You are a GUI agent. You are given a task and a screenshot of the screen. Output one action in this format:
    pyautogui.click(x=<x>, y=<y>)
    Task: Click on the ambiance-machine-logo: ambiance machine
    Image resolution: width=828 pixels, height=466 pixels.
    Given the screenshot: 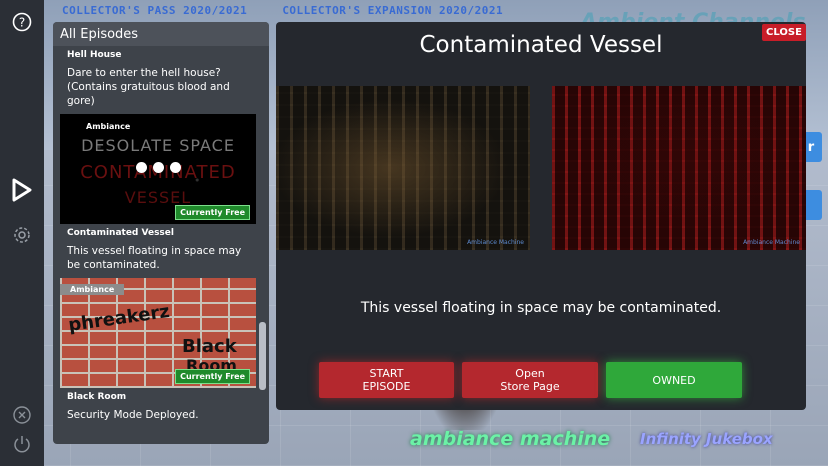 What is the action you would take?
    pyautogui.click(x=510, y=439)
    